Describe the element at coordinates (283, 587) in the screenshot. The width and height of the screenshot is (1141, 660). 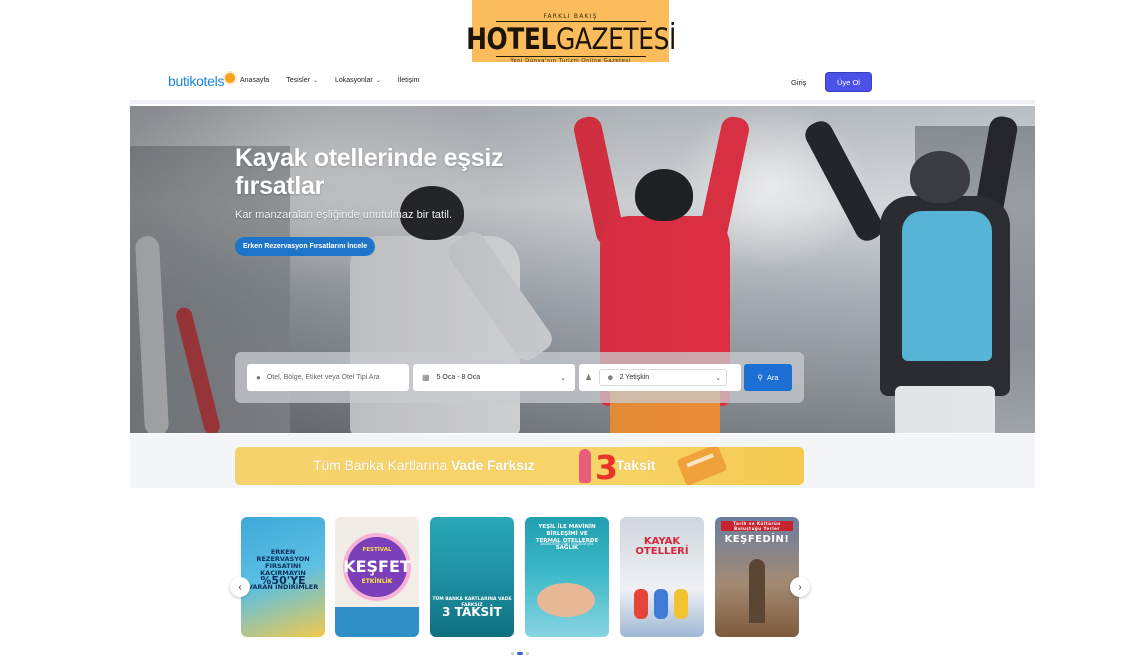
I see `card-small-text: VARAN İNDİRİMLER` at that location.